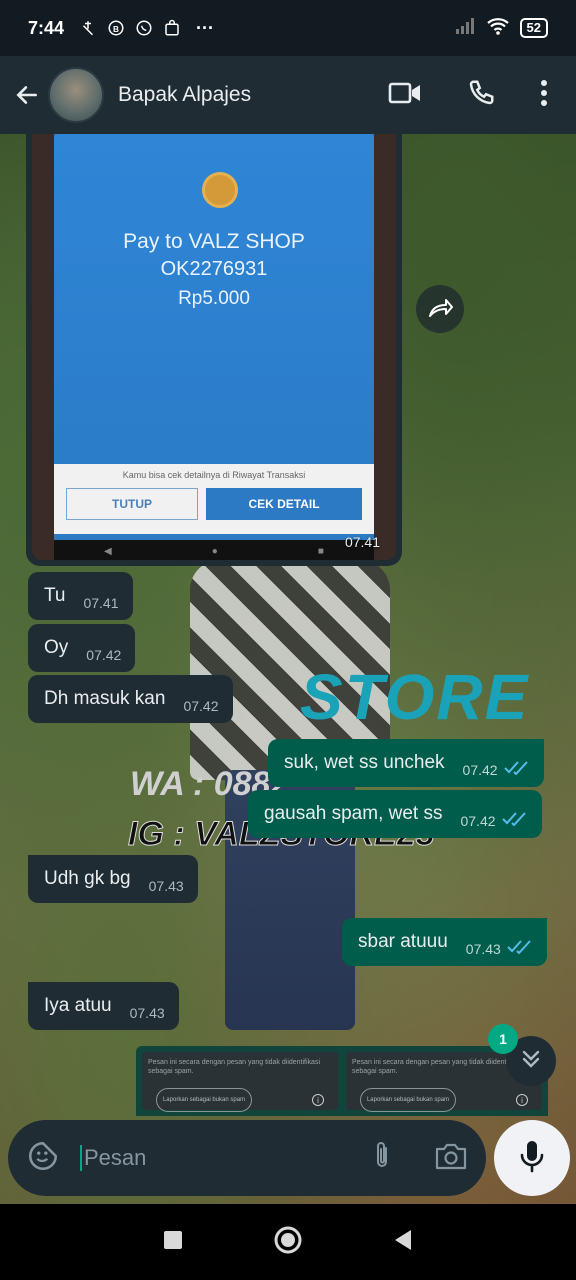 The height and width of the screenshot is (1280, 576). What do you see at coordinates (46, 27) in the screenshot?
I see `status-time: 7:44` at bounding box center [46, 27].